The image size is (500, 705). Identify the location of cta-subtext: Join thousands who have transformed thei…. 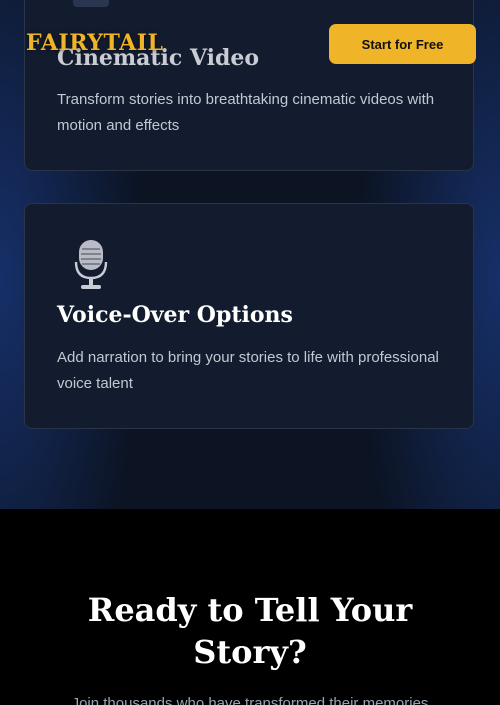
(250, 700).